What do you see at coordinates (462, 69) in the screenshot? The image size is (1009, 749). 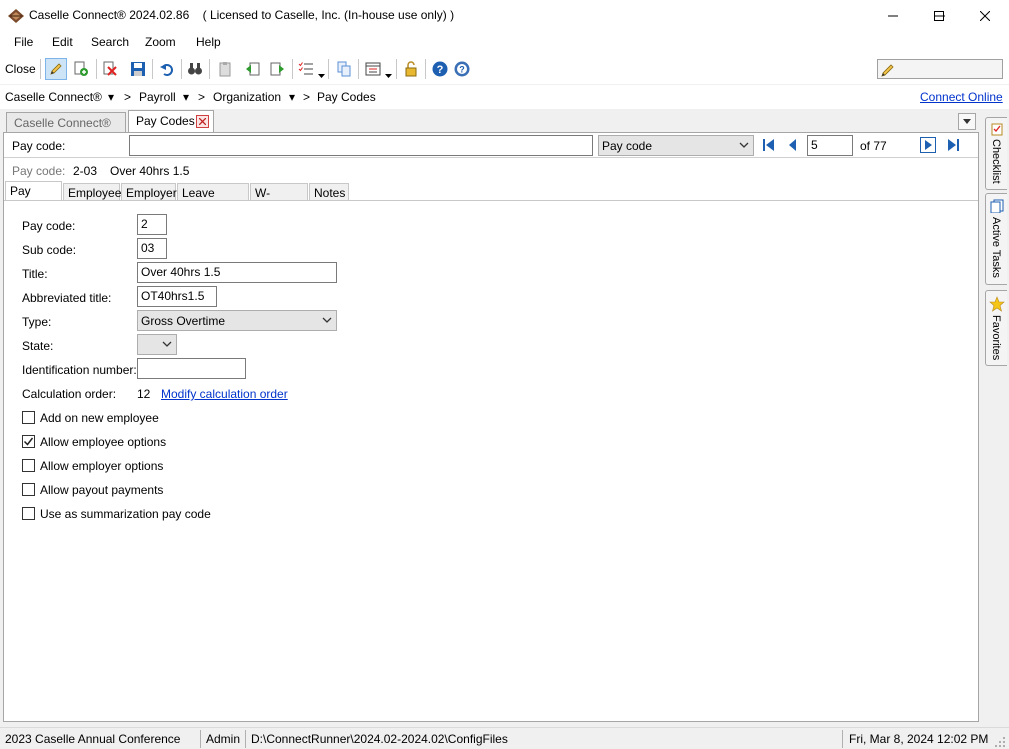 I see `context-help-icon: ?` at bounding box center [462, 69].